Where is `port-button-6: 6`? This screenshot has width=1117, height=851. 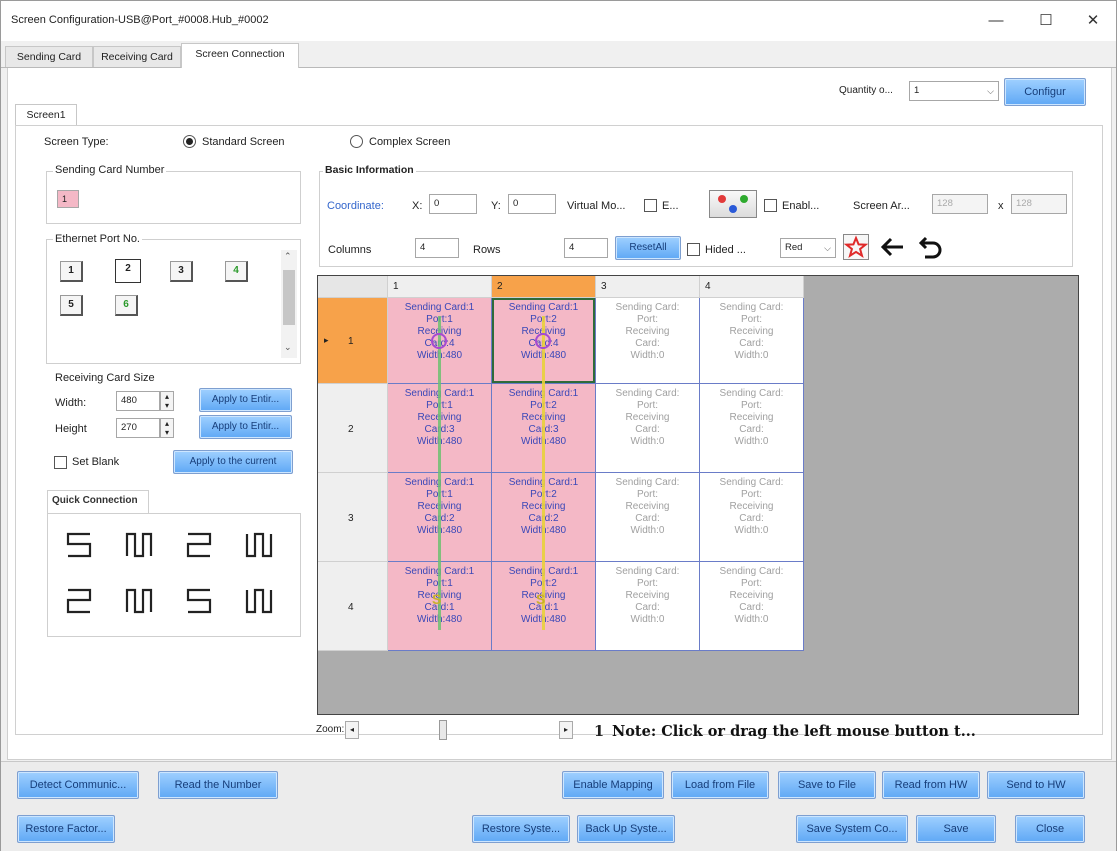 port-button-6: 6 is located at coordinates (126, 305).